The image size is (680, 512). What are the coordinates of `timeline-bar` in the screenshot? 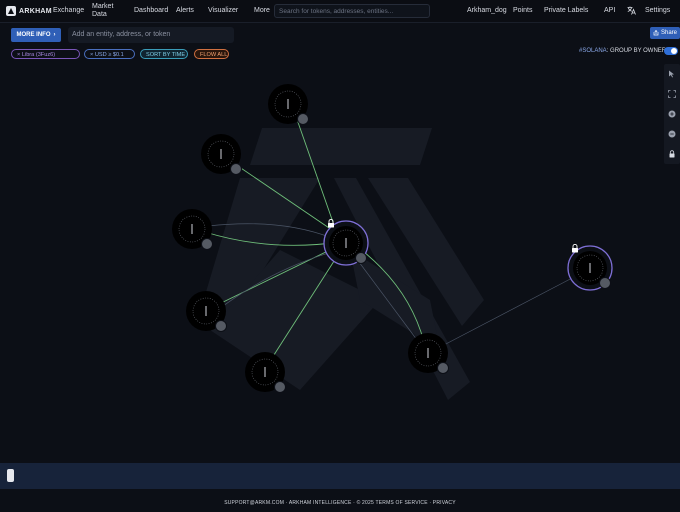 It's located at (340, 476).